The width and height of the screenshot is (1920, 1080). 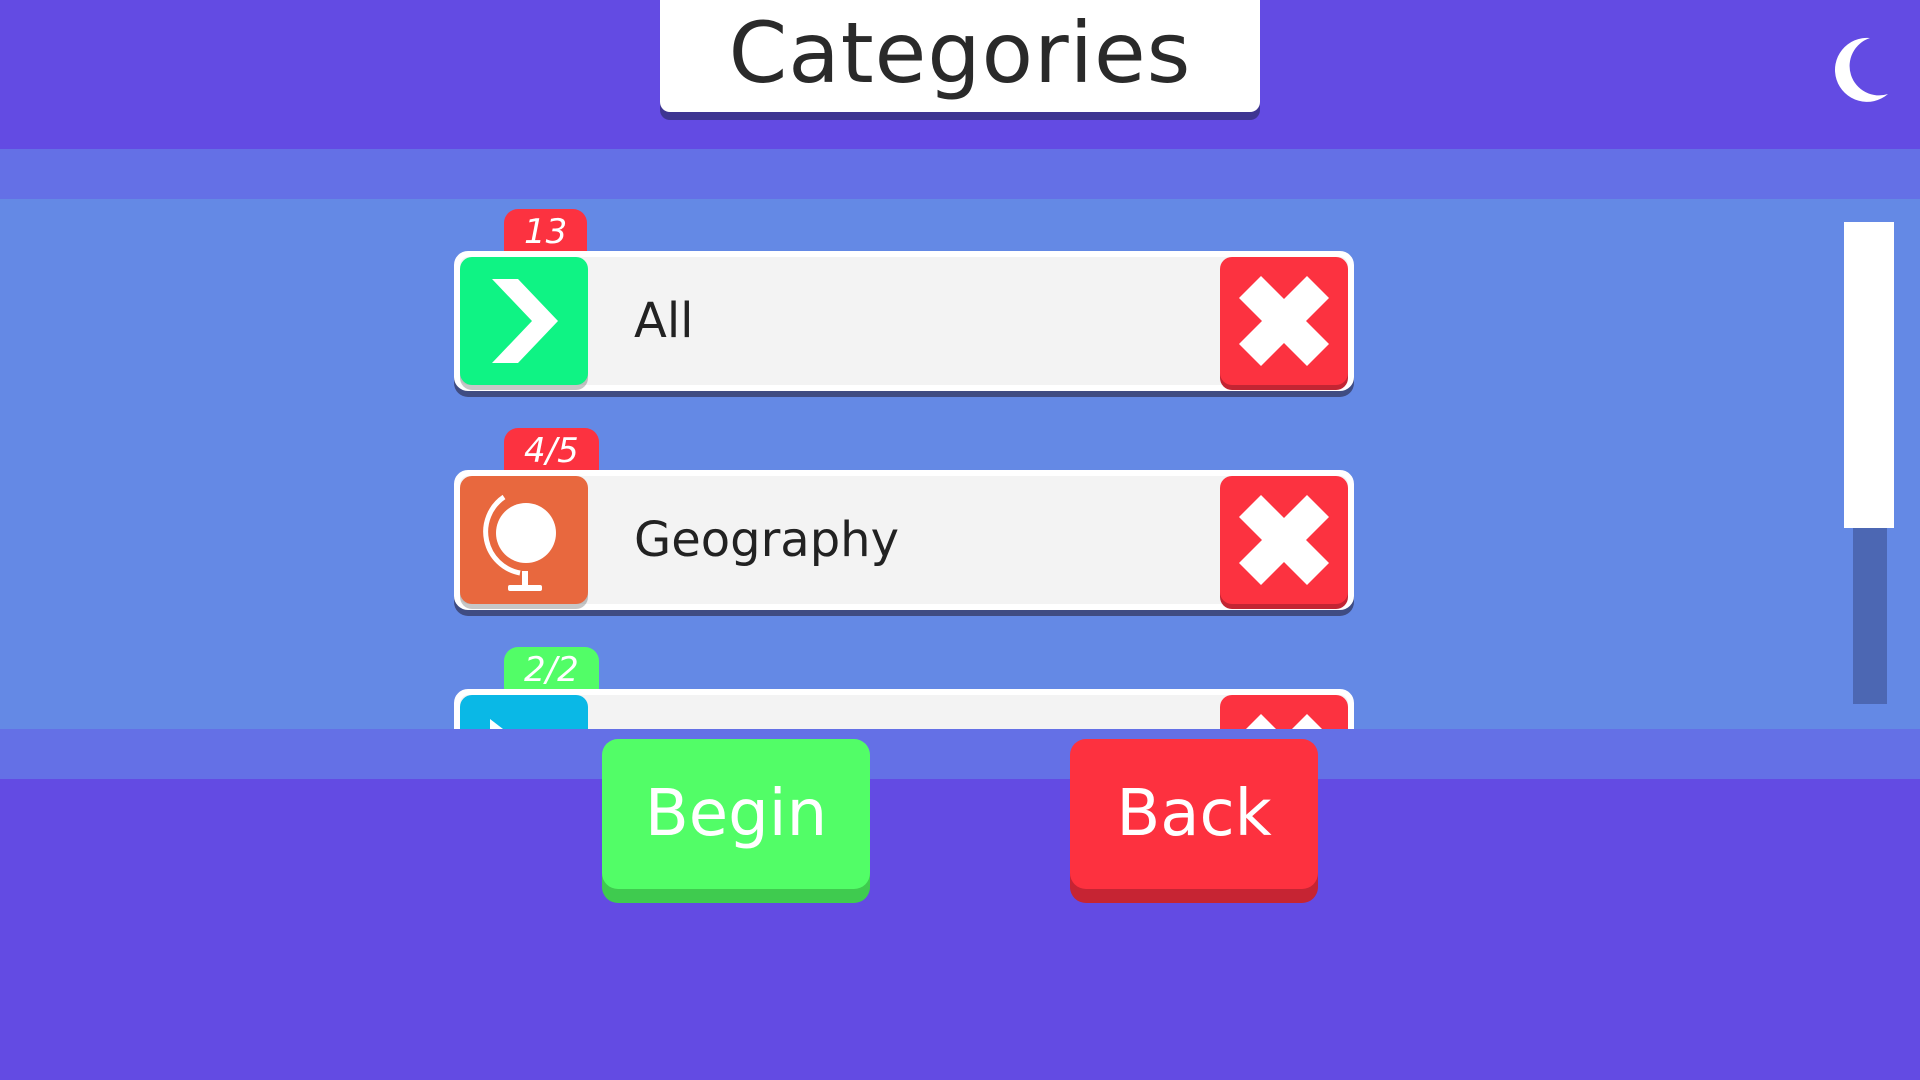 What do you see at coordinates (736, 814) in the screenshot?
I see `begin-button: Begin` at bounding box center [736, 814].